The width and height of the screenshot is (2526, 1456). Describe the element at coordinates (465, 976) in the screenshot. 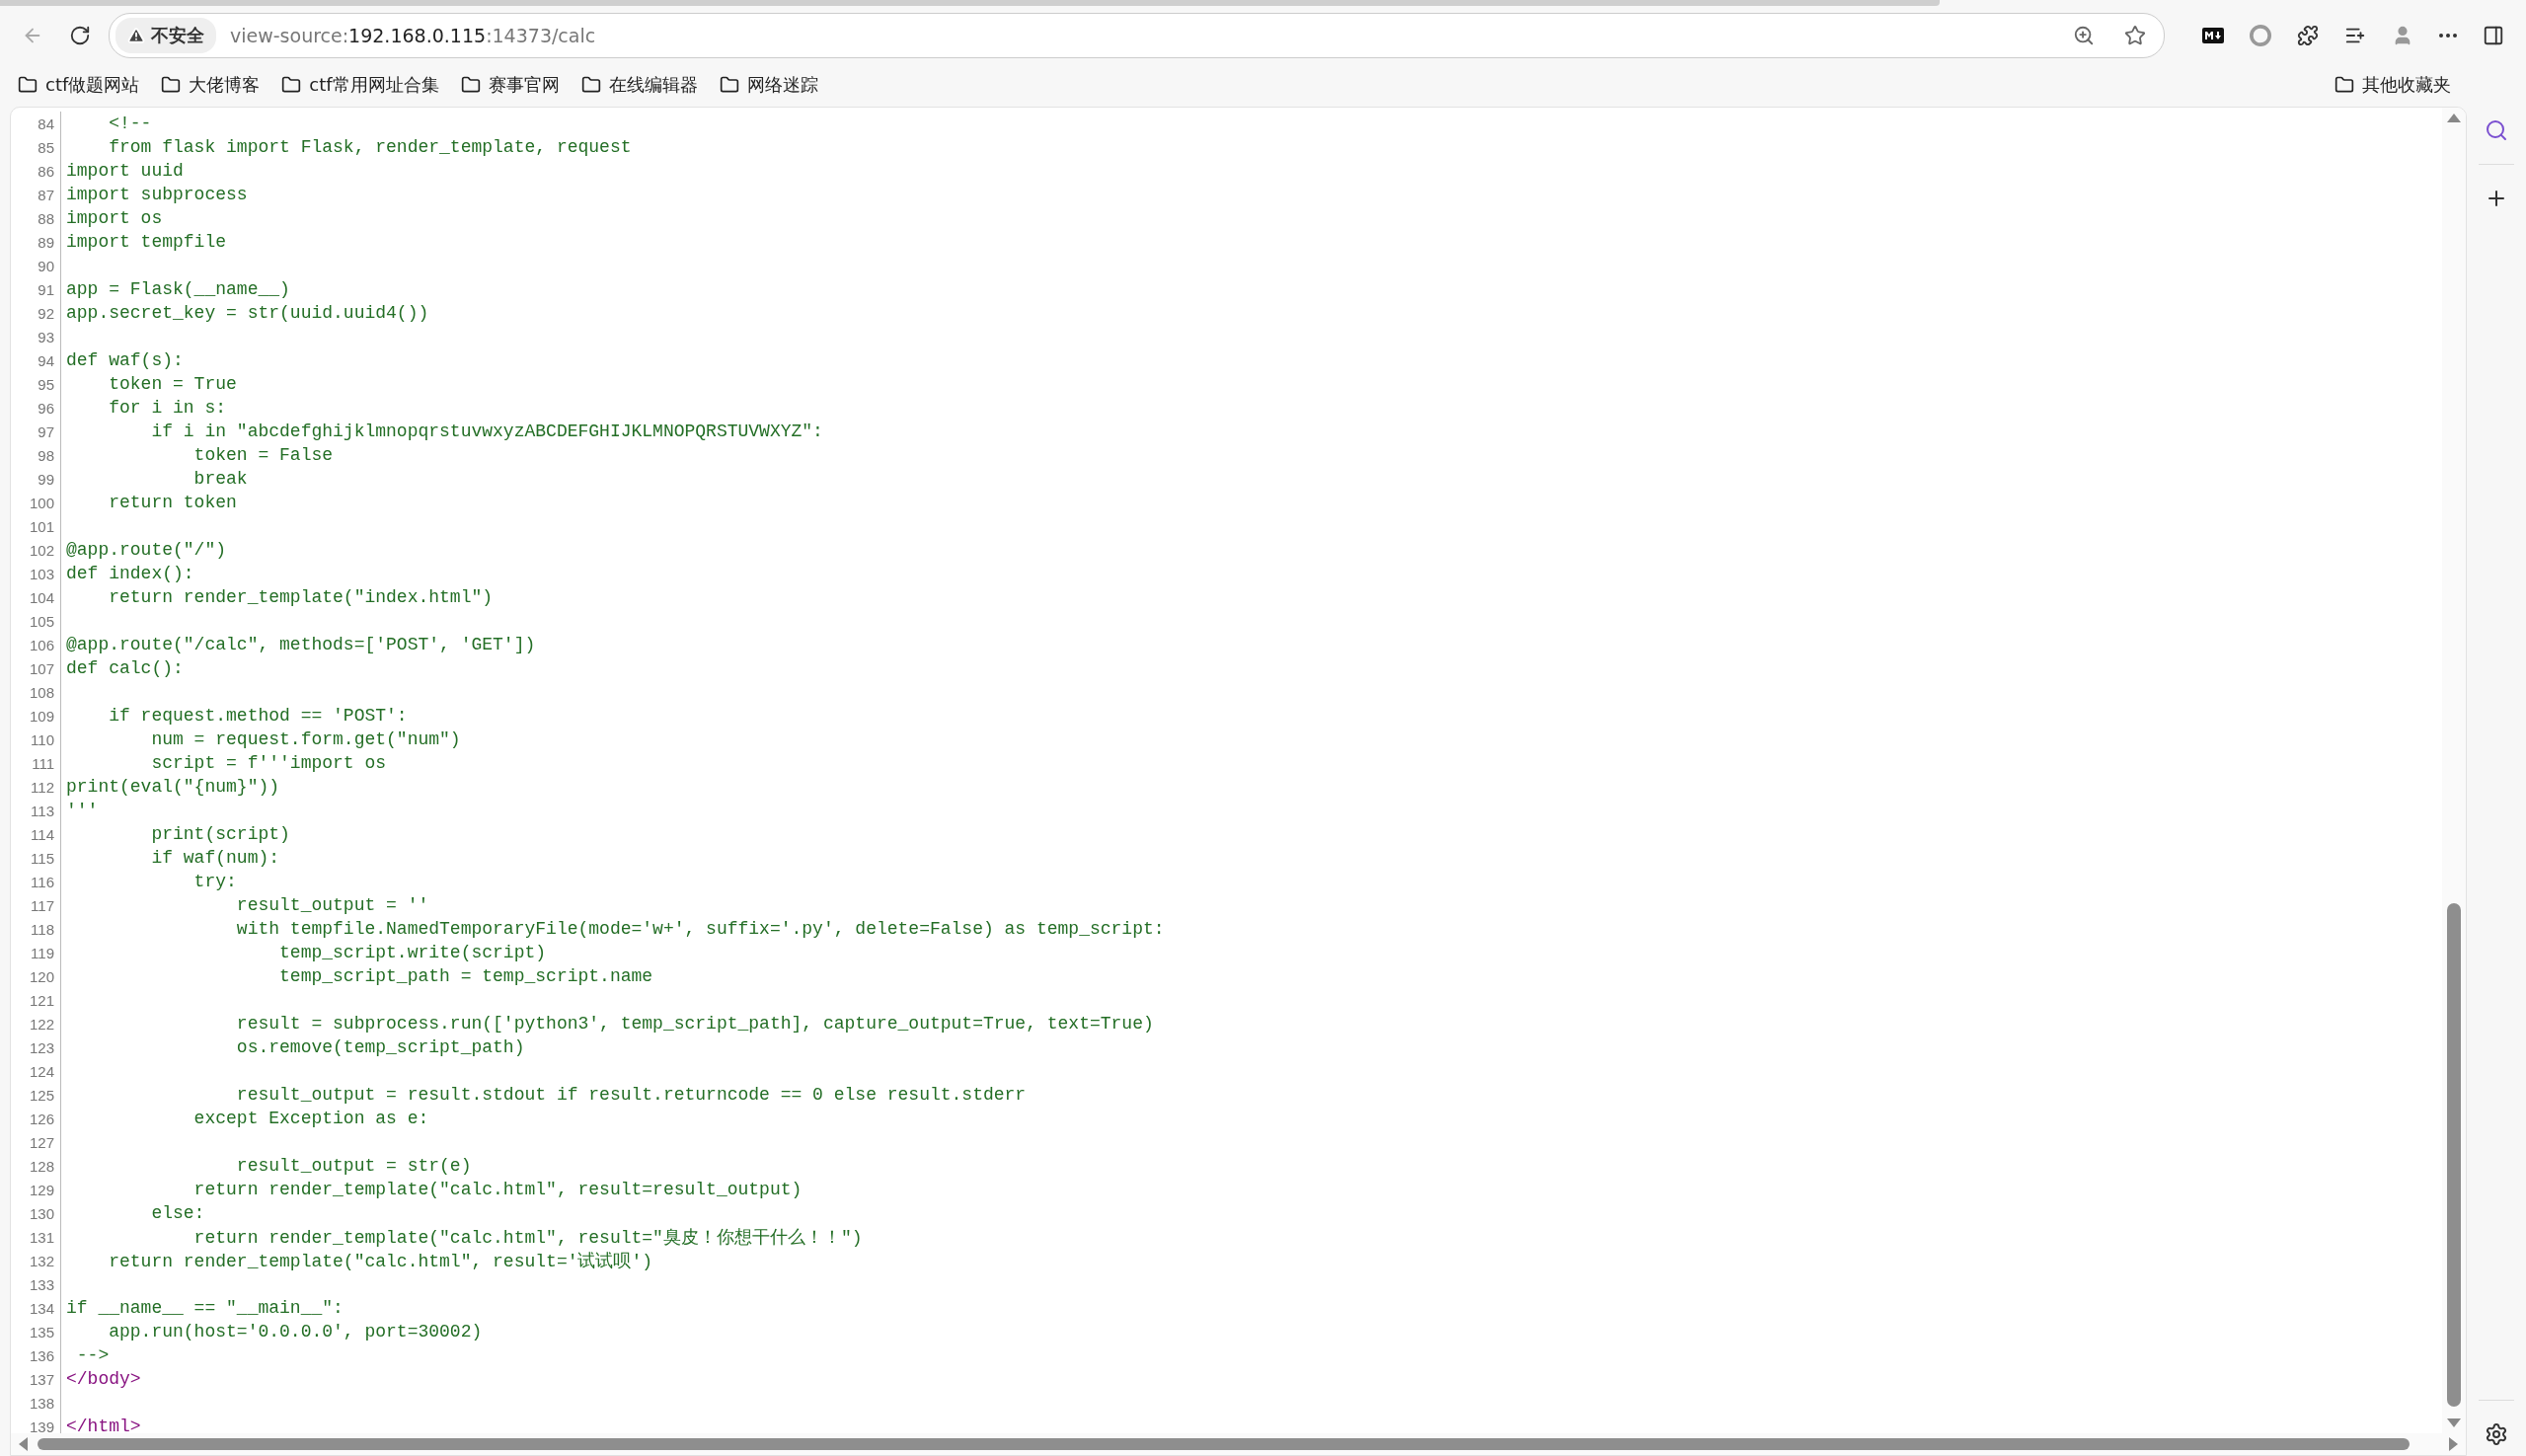

I see `source-line: temp_script_path = temp_script.name` at that location.